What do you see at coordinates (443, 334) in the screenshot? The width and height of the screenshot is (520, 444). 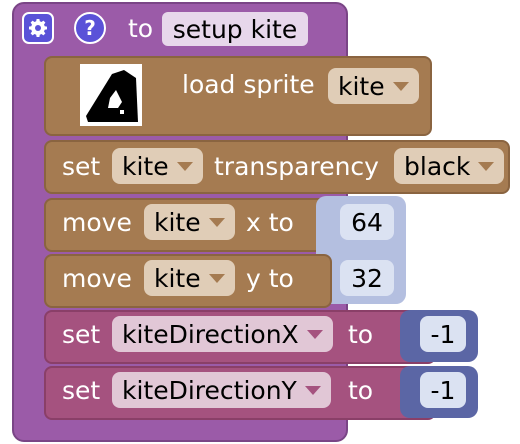 I see `direction-x-value: -1` at bounding box center [443, 334].